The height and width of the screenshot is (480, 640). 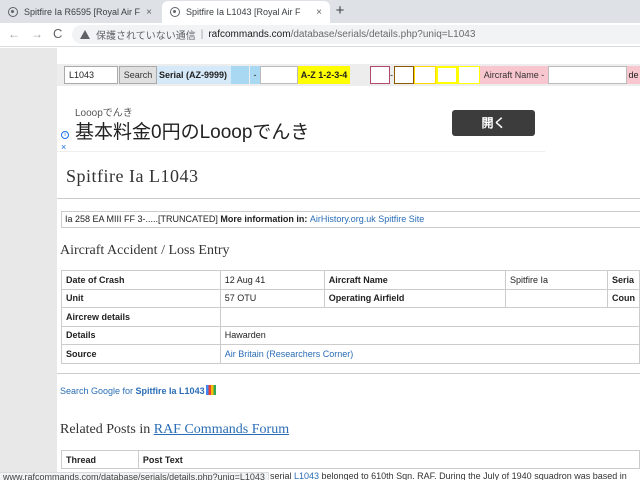 I want to click on table-row: Details Hawarden, so click(x=350, y=335).